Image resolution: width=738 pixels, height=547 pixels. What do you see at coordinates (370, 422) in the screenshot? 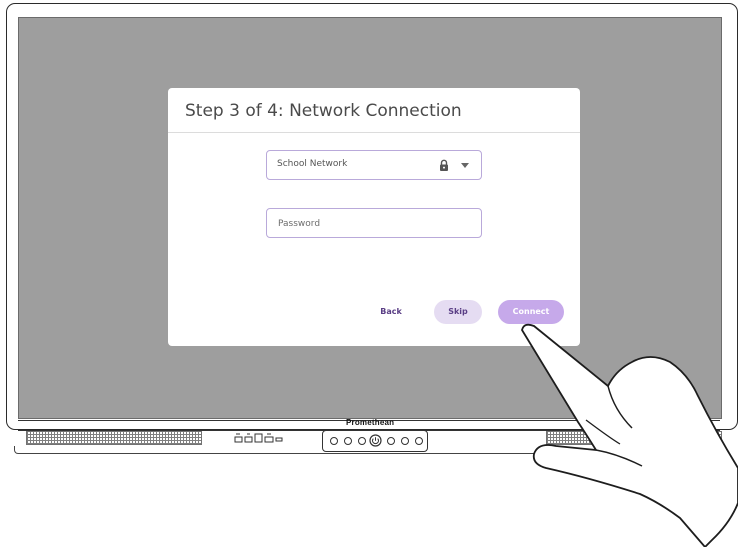
I see `brand-logo: Promethean` at bounding box center [370, 422].